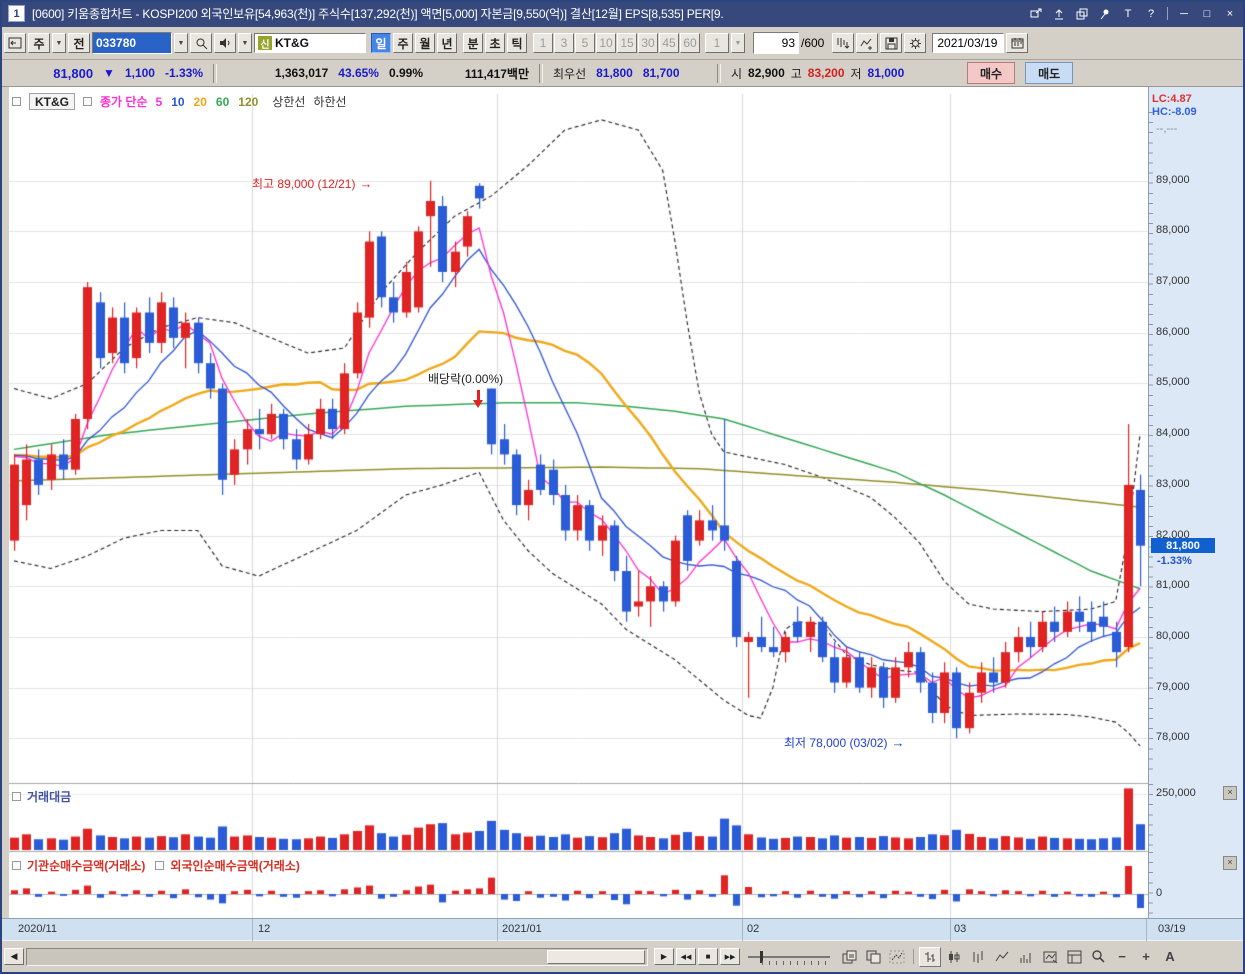  I want to click on sell-button: 매도, so click(1049, 73).